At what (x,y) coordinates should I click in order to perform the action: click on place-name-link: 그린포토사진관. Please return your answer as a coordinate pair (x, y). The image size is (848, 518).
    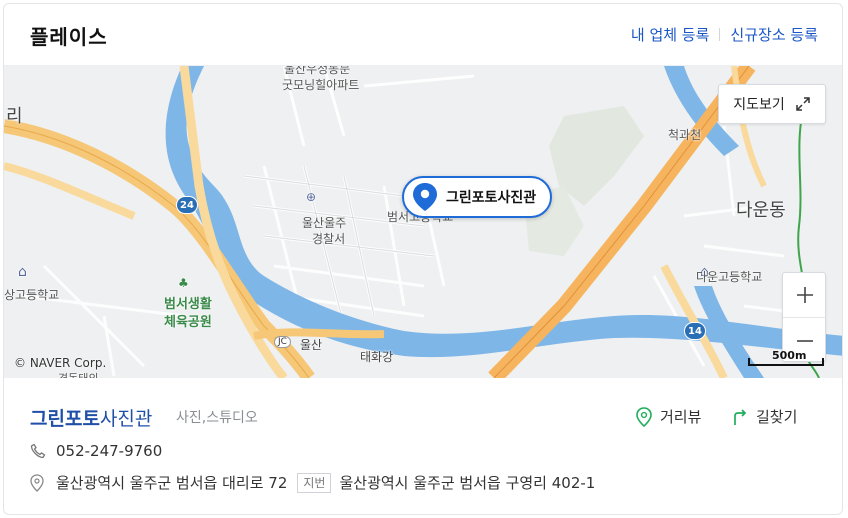
    Looking at the image, I should click on (91, 417).